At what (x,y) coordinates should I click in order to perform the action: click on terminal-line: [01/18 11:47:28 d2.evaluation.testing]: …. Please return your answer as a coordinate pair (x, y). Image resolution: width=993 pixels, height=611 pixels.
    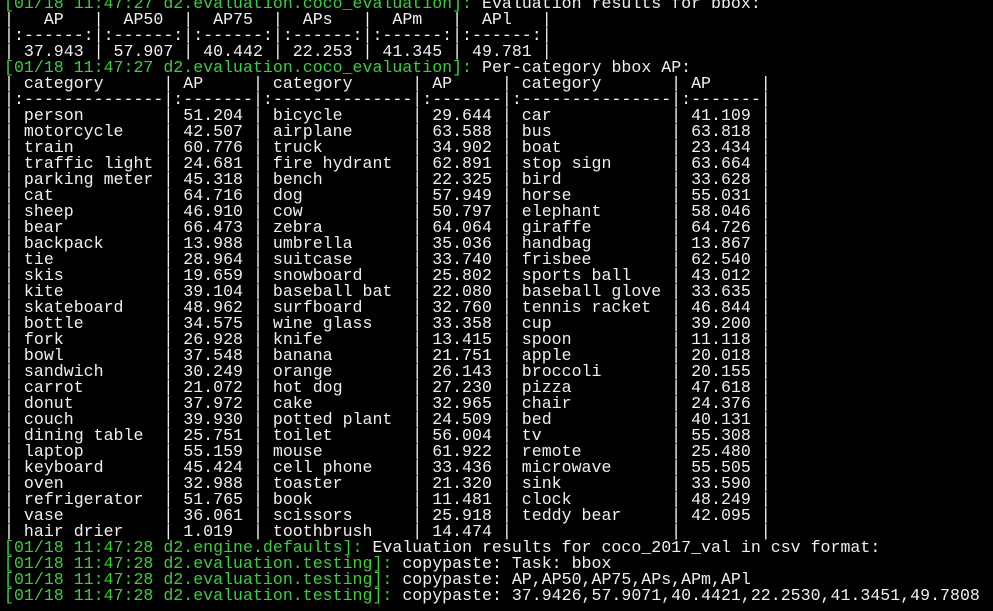
    Looking at the image, I should click on (498, 595).